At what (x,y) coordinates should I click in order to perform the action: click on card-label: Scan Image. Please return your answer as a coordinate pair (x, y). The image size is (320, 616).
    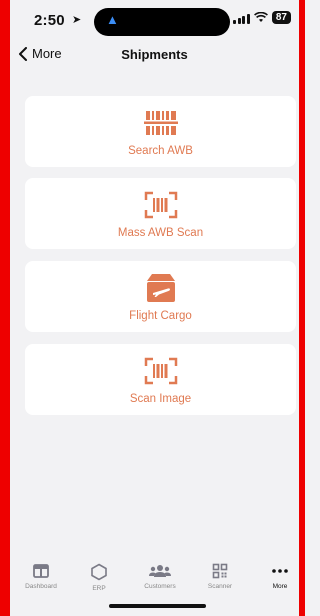
    Looking at the image, I should click on (160, 398).